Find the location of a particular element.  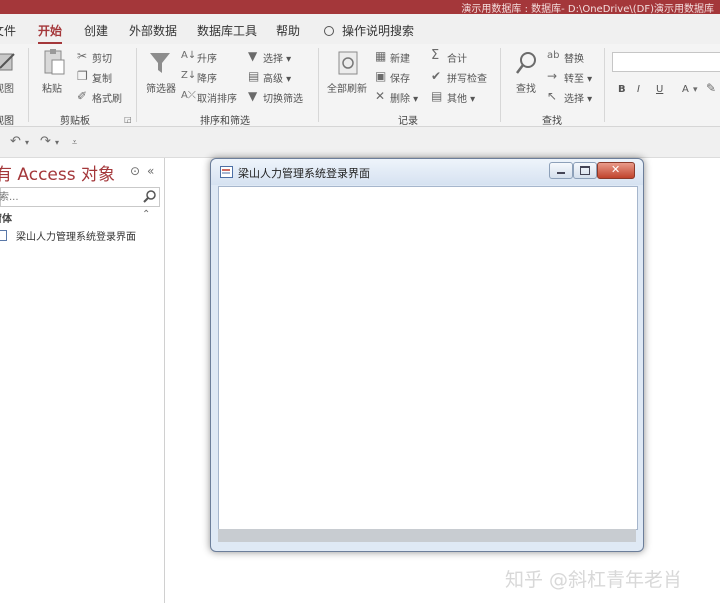

highlight-icon: ✎ is located at coordinates (711, 88).